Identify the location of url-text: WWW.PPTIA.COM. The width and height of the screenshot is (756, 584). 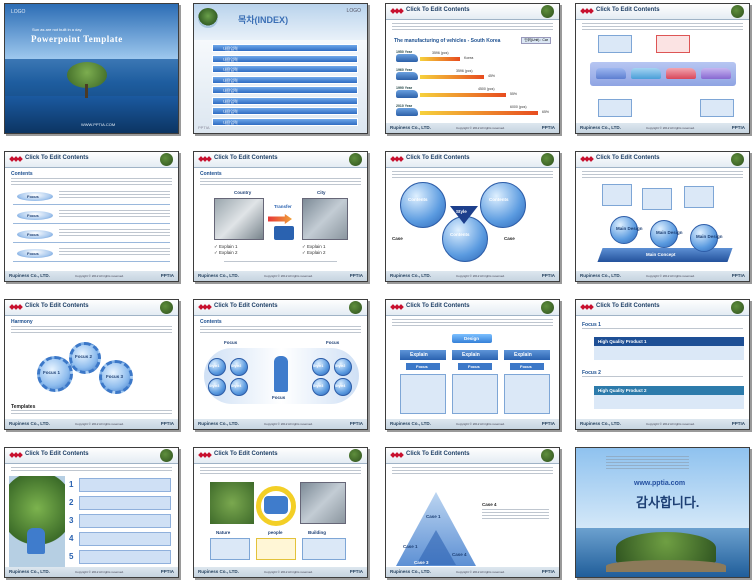
(98, 124).